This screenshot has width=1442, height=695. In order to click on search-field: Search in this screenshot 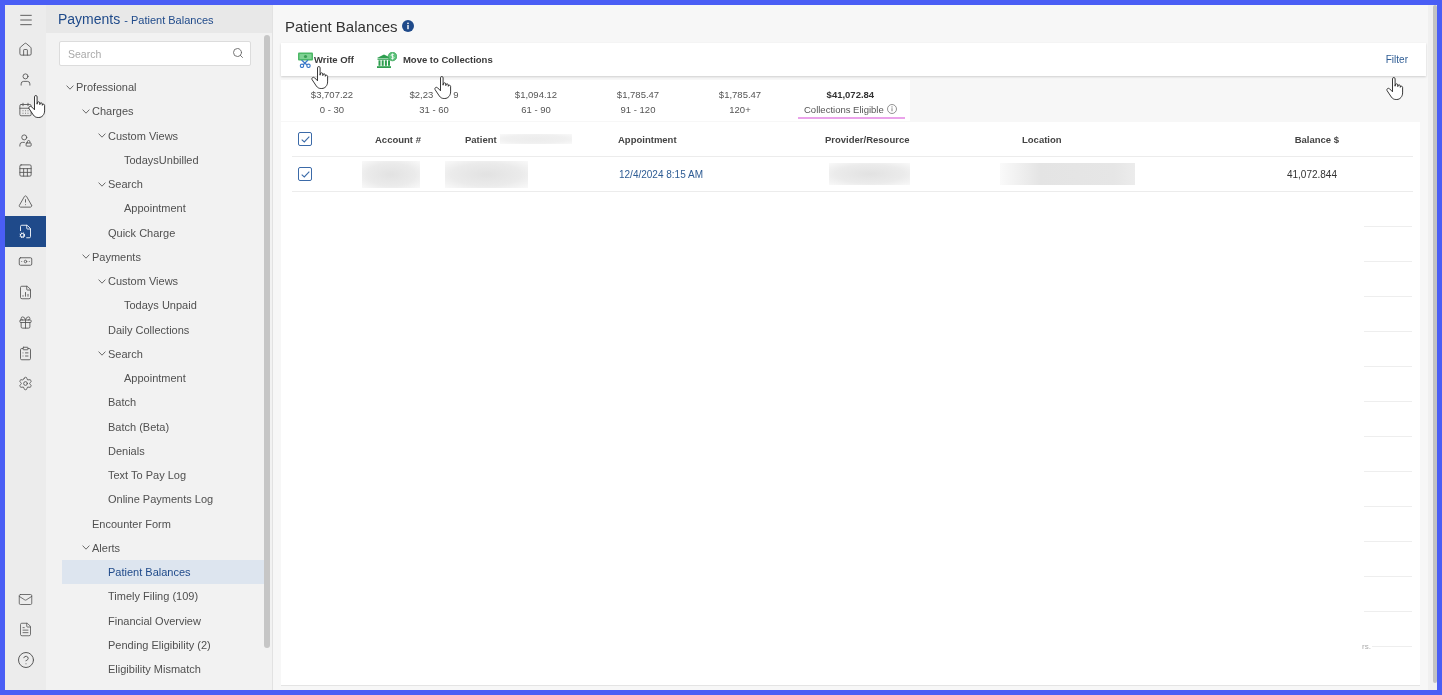, I will do `click(155, 53)`.